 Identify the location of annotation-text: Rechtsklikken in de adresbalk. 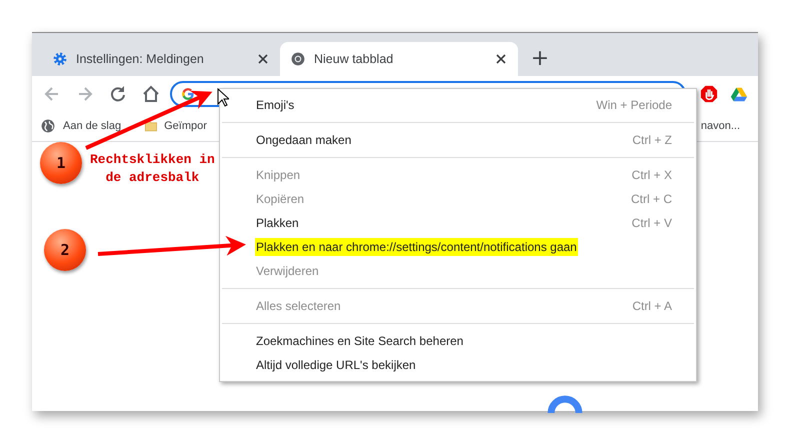
(152, 169).